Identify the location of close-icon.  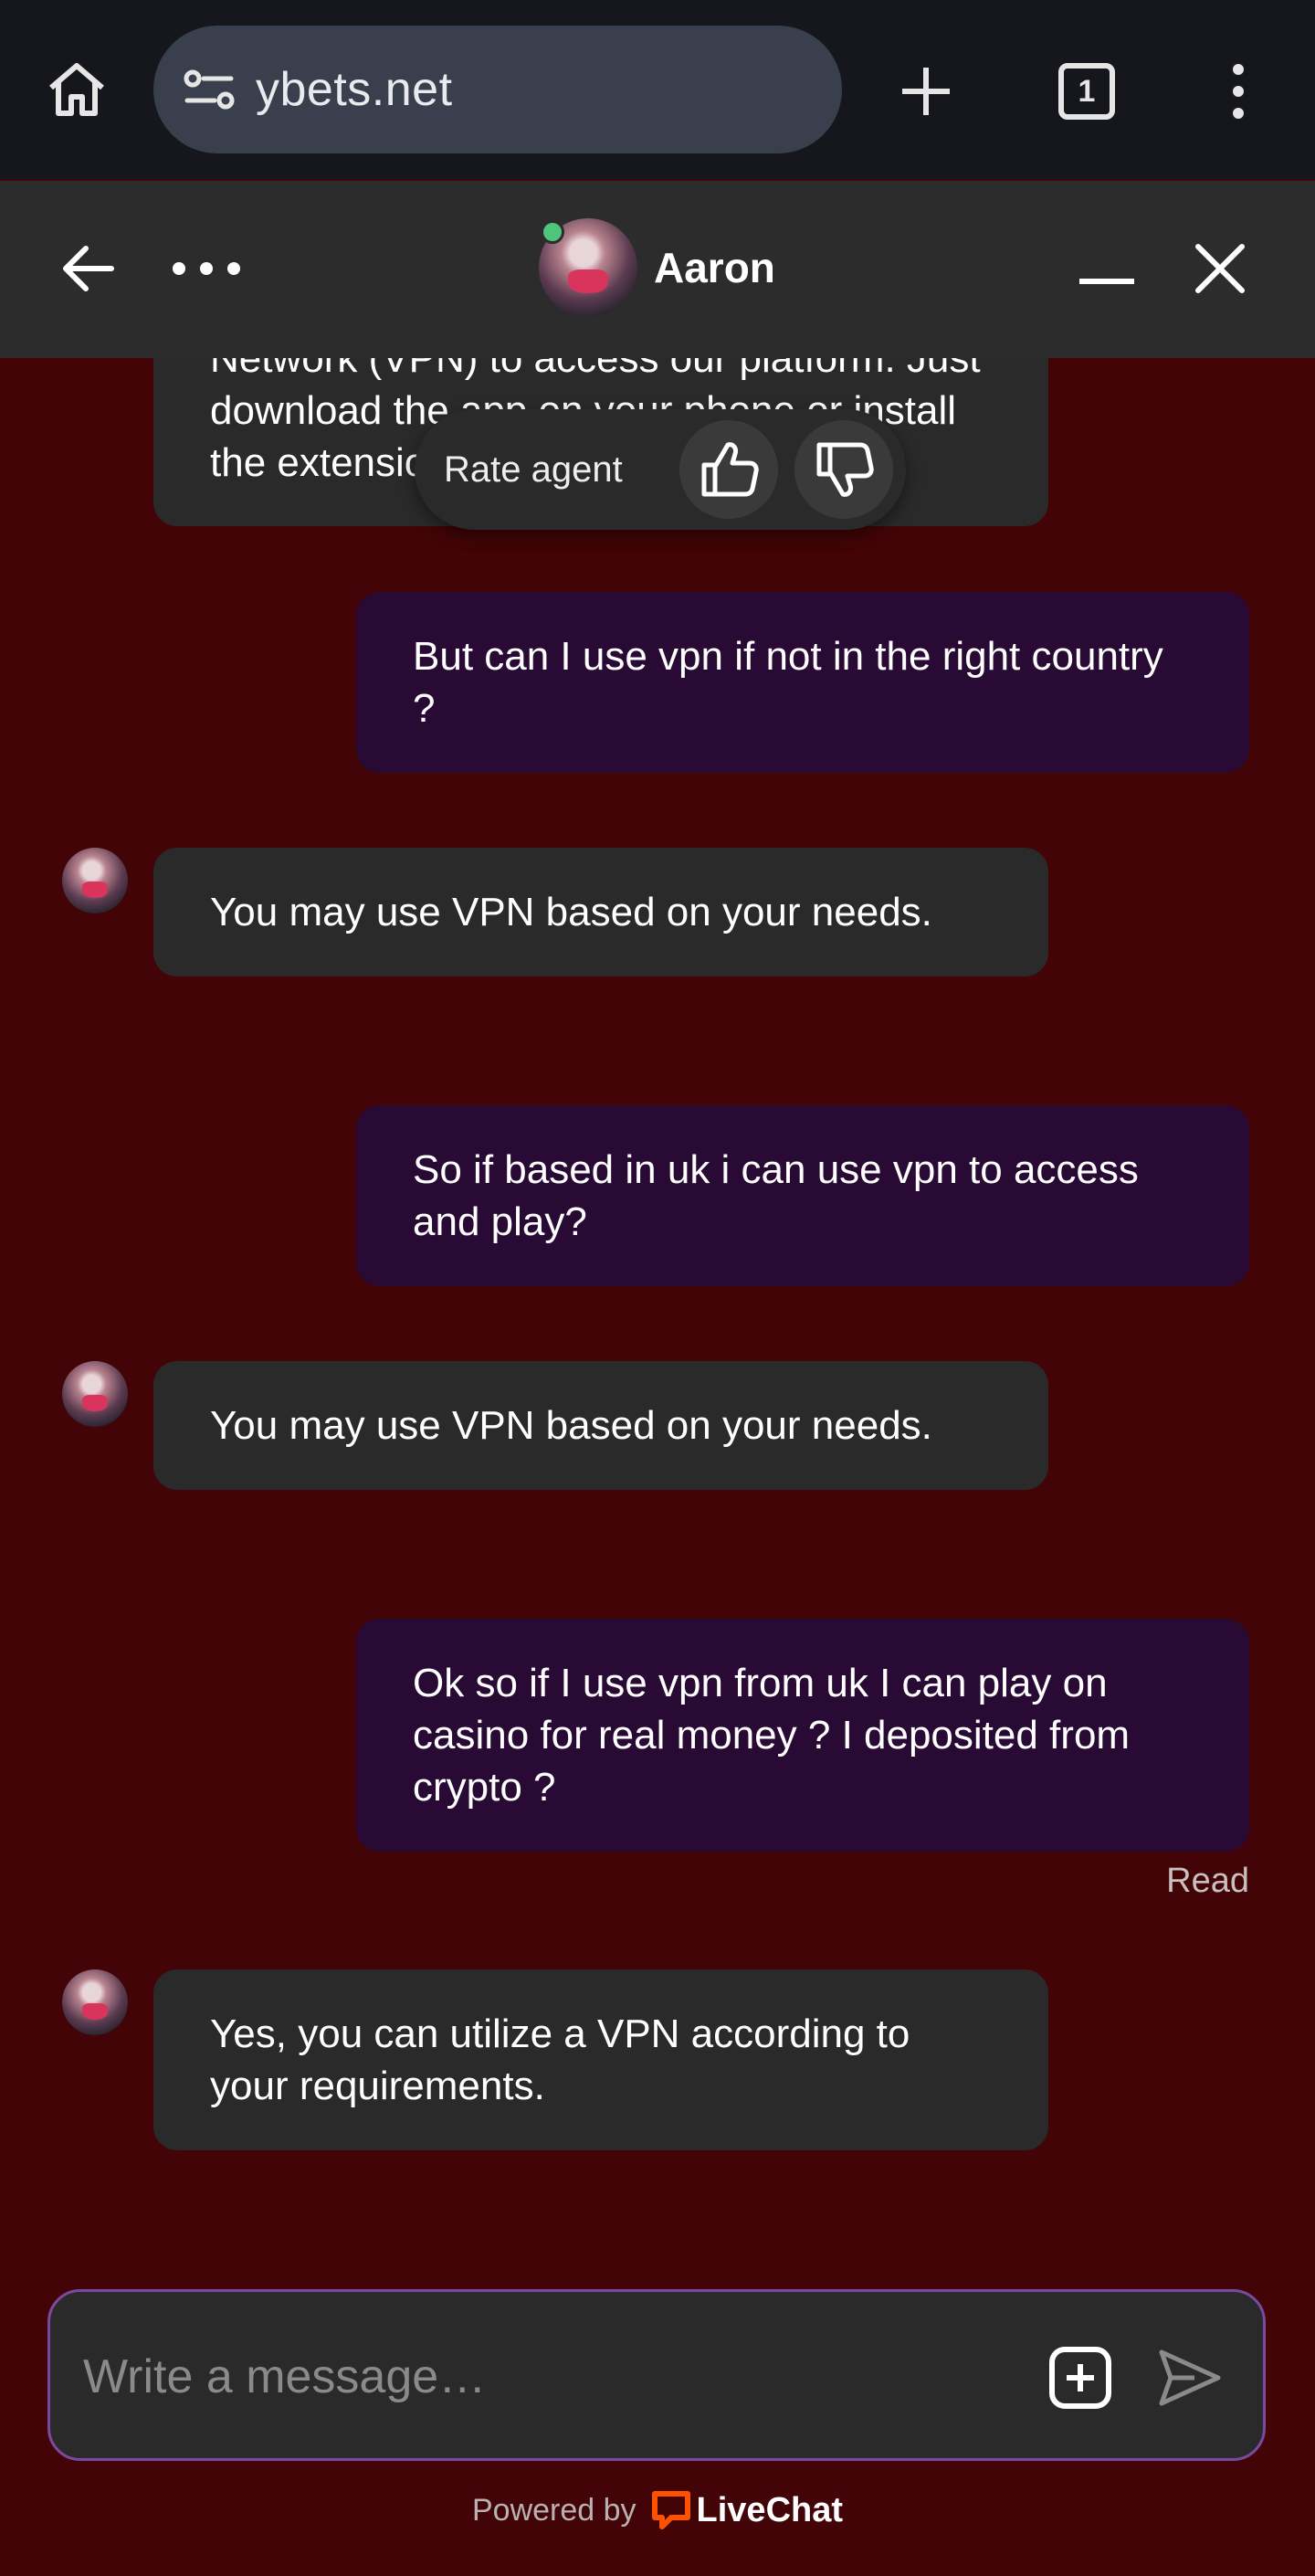
(1220, 268).